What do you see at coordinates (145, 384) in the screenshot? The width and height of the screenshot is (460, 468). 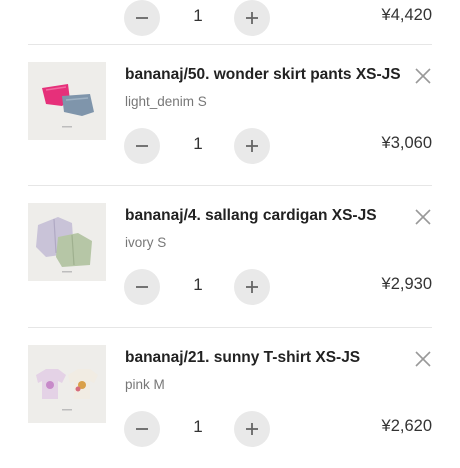 I see `product-variant: pink M` at bounding box center [145, 384].